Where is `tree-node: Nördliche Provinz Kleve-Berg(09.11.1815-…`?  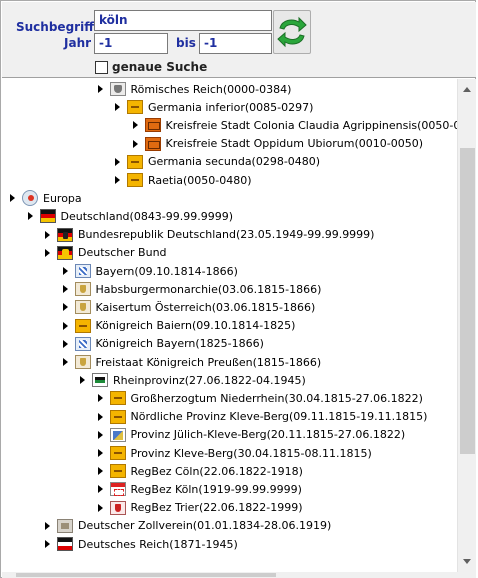
tree-node: Nördliche Provinz Kleve-Berg(09.11.1815-… is located at coordinates (261, 417).